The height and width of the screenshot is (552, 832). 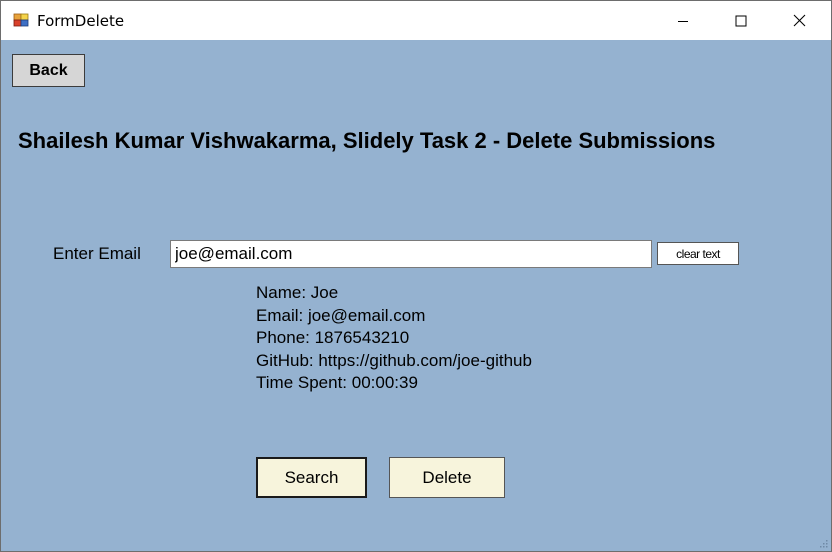 I want to click on maximize-icon, so click(x=741, y=20).